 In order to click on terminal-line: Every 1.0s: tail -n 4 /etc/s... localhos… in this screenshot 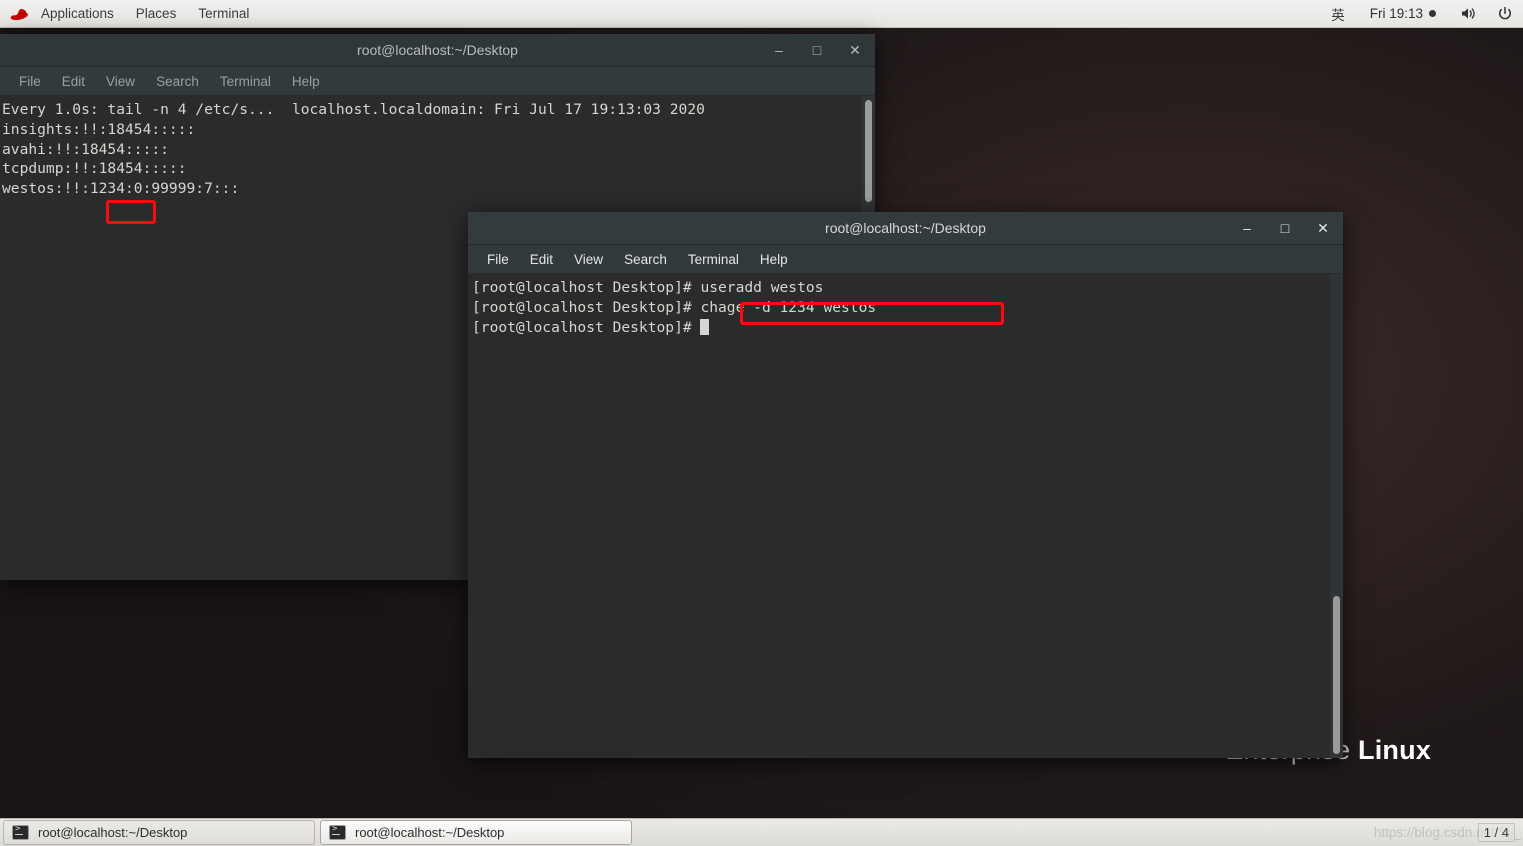, I will do `click(353, 109)`.